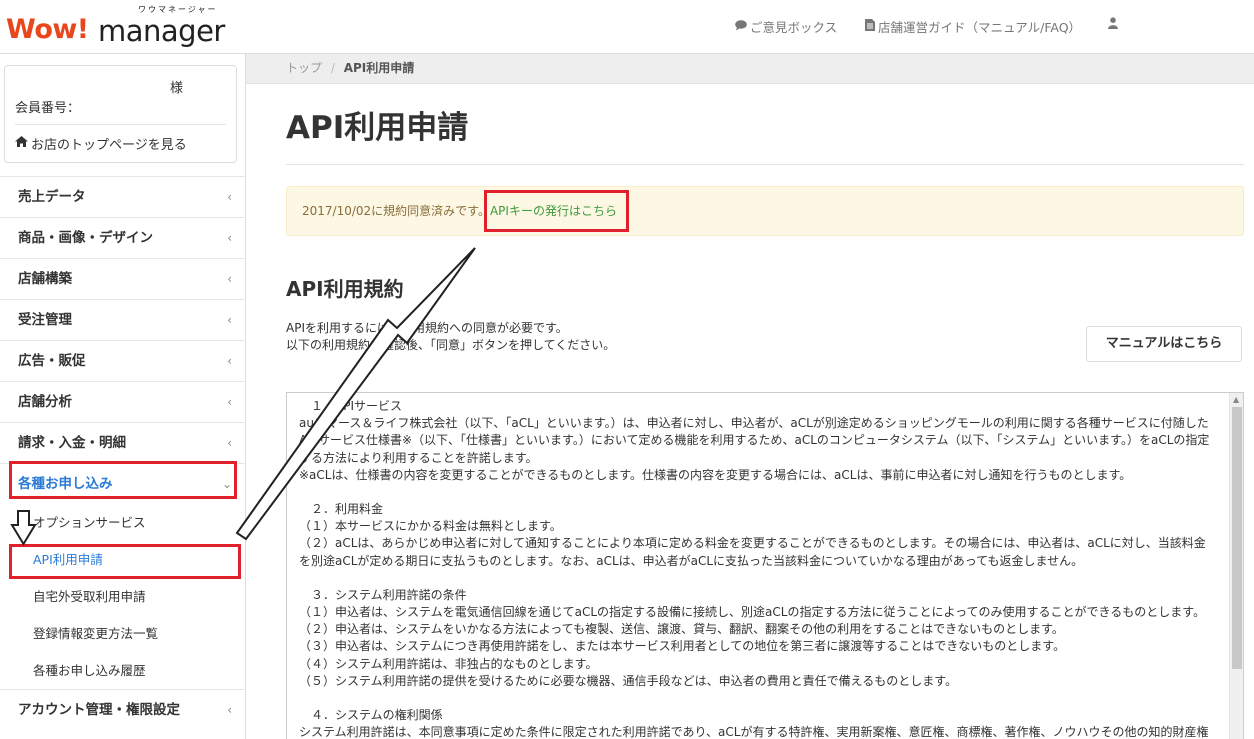  I want to click on sidebar-item-account-management: アカウント管理・権限設定 ‹, so click(123, 709).